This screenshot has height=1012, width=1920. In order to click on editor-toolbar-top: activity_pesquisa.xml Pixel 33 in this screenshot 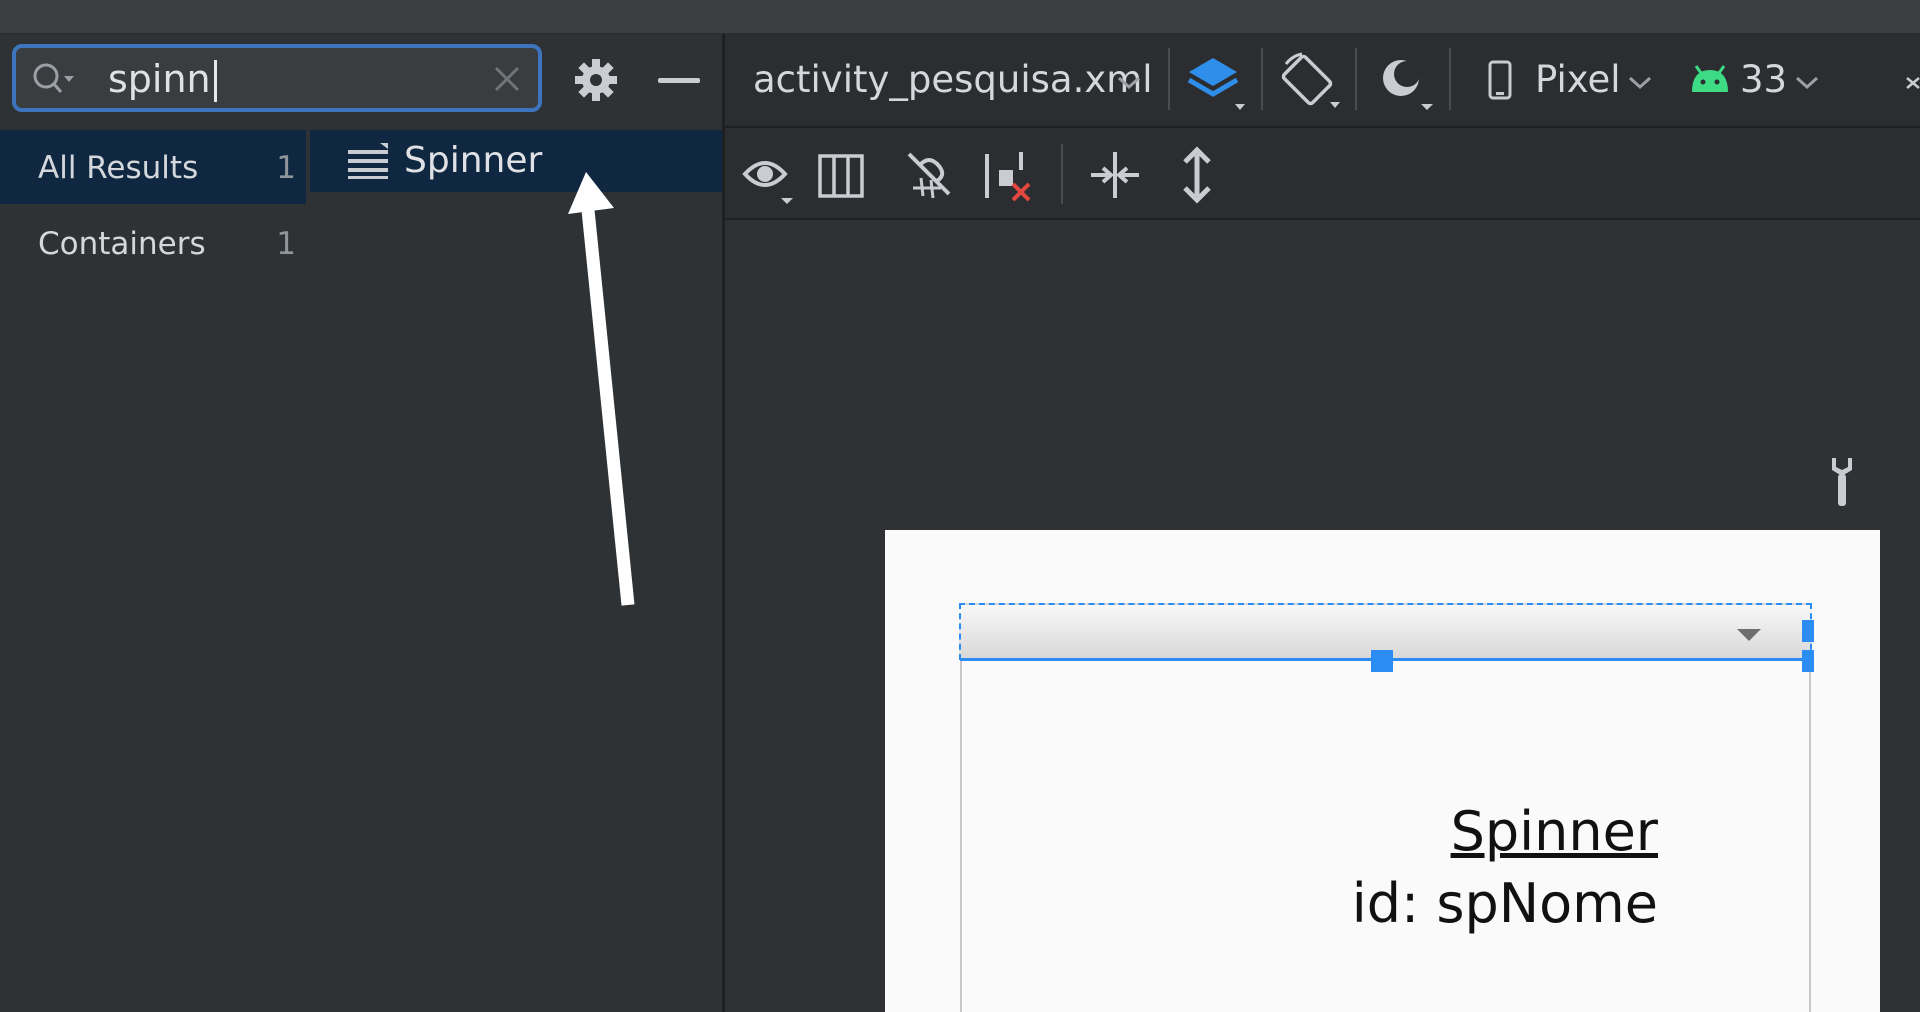, I will do `click(1322, 81)`.